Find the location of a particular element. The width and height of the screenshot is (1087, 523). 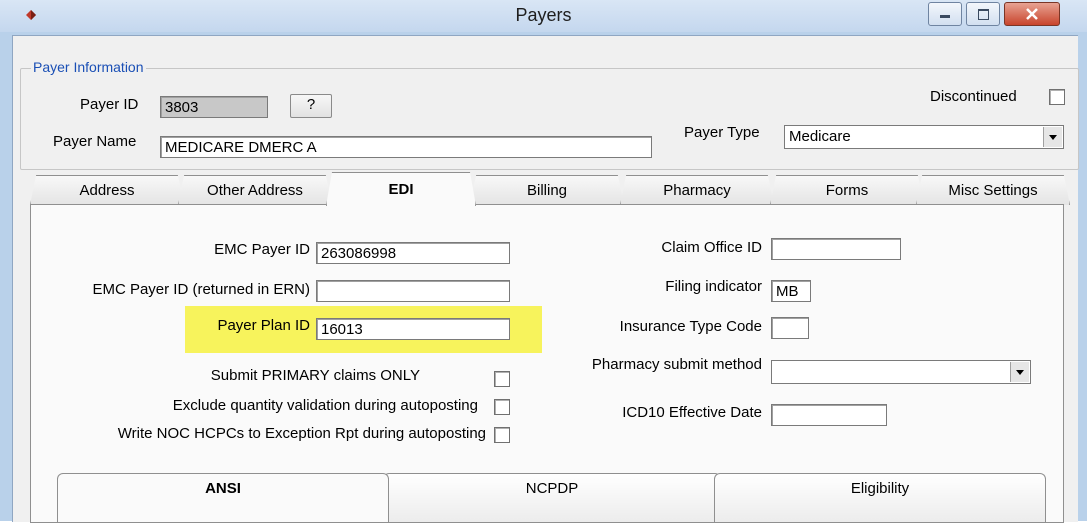

tab-address: Address is located at coordinates (107, 190).